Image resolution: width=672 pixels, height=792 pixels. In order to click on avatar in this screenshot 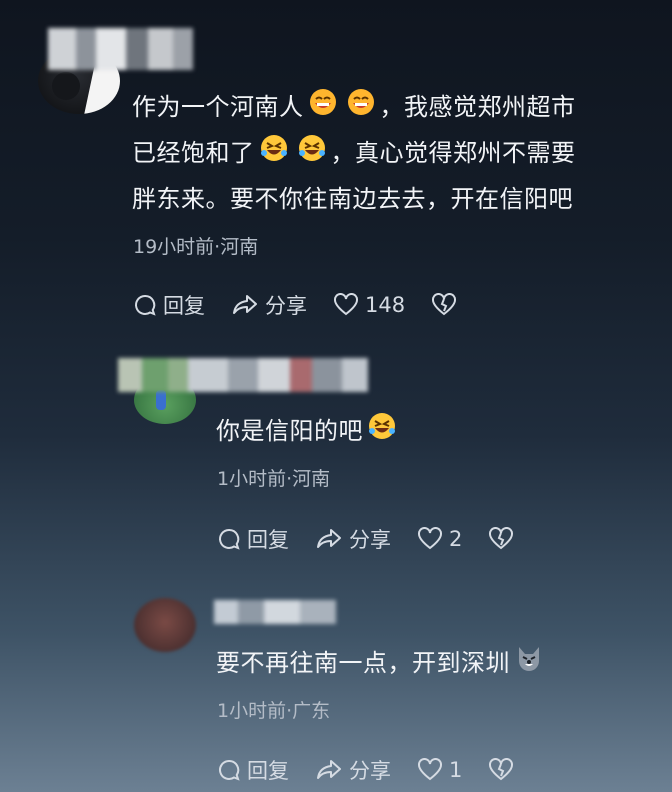, I will do `click(165, 625)`.